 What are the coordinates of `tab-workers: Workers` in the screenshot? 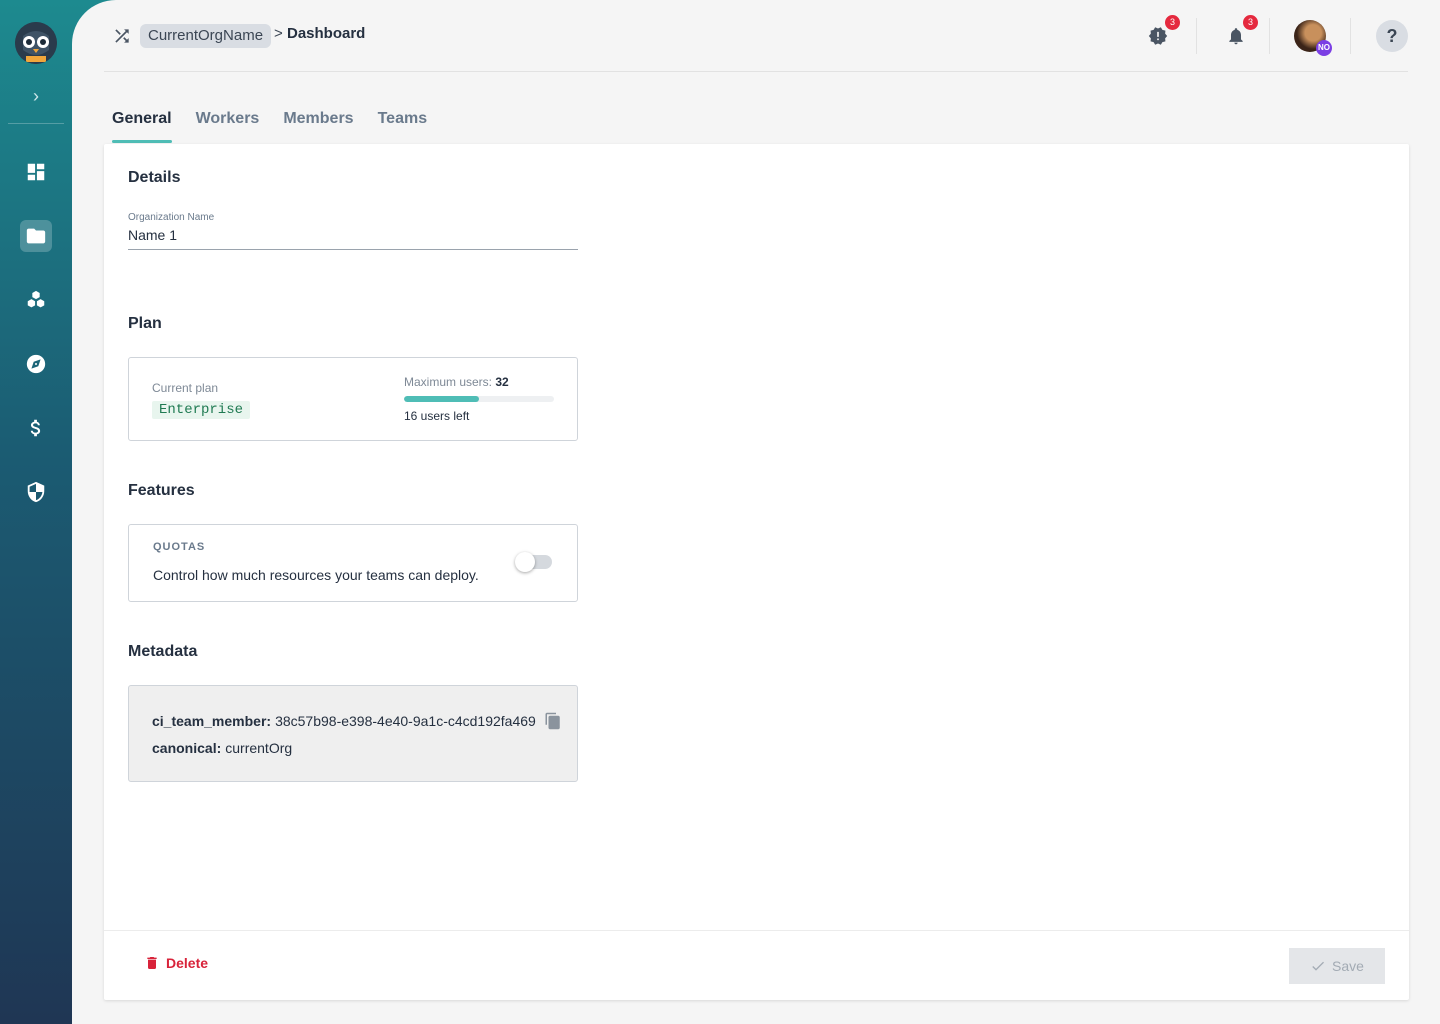 It's located at (228, 126).